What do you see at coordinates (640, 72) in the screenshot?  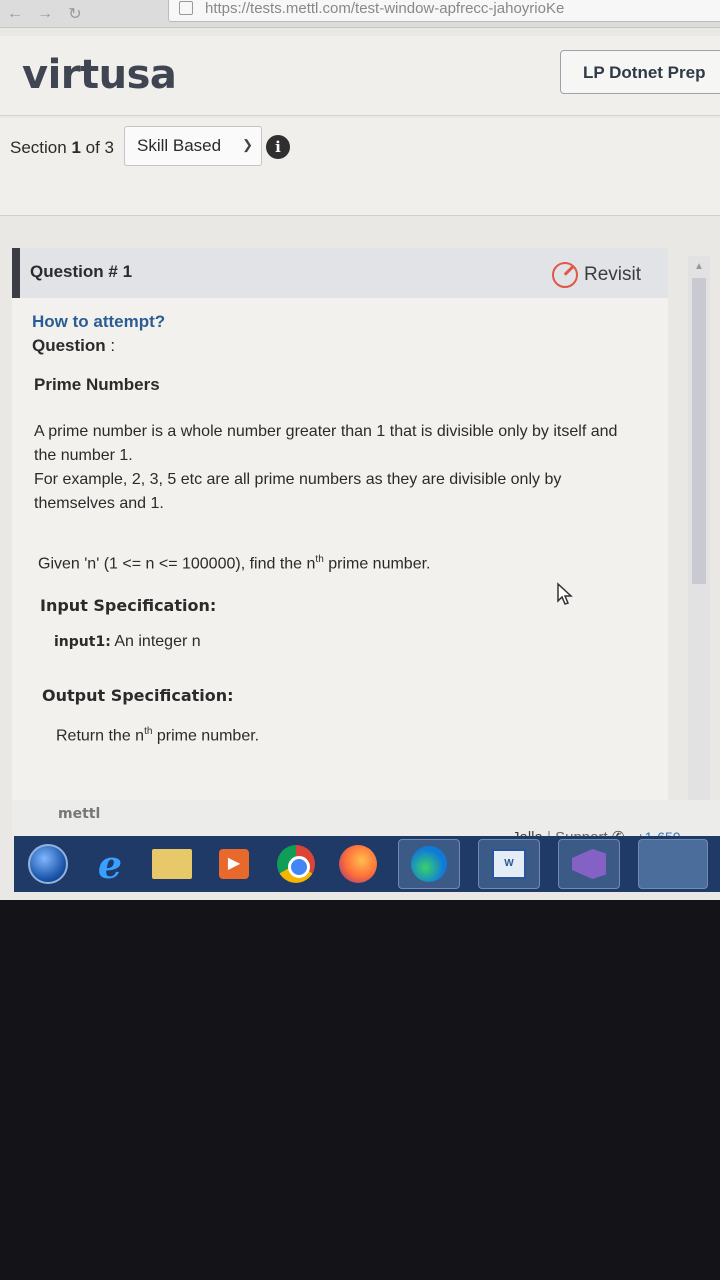 I see `test-name-button: LP Dotnet Prep` at bounding box center [640, 72].